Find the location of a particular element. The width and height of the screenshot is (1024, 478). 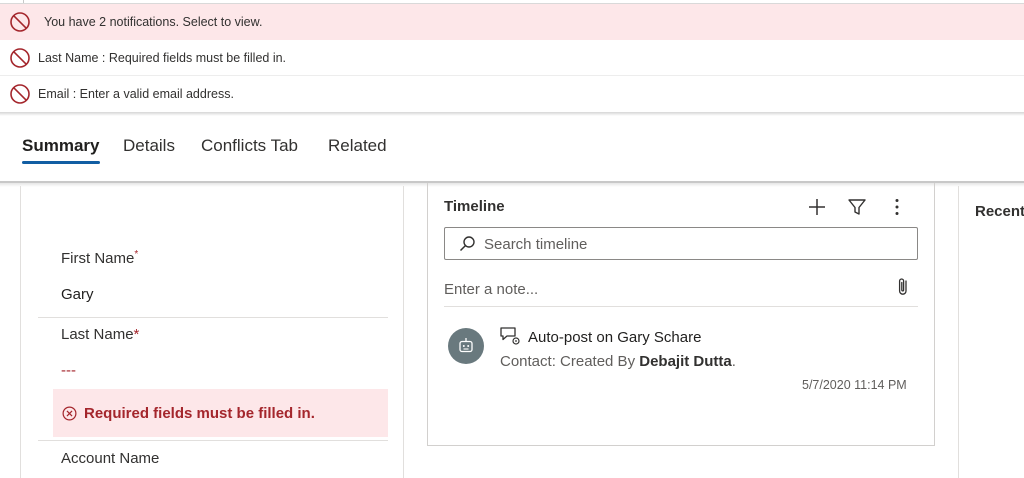

tab-conflicts: Conflicts Tab is located at coordinates (249, 146).